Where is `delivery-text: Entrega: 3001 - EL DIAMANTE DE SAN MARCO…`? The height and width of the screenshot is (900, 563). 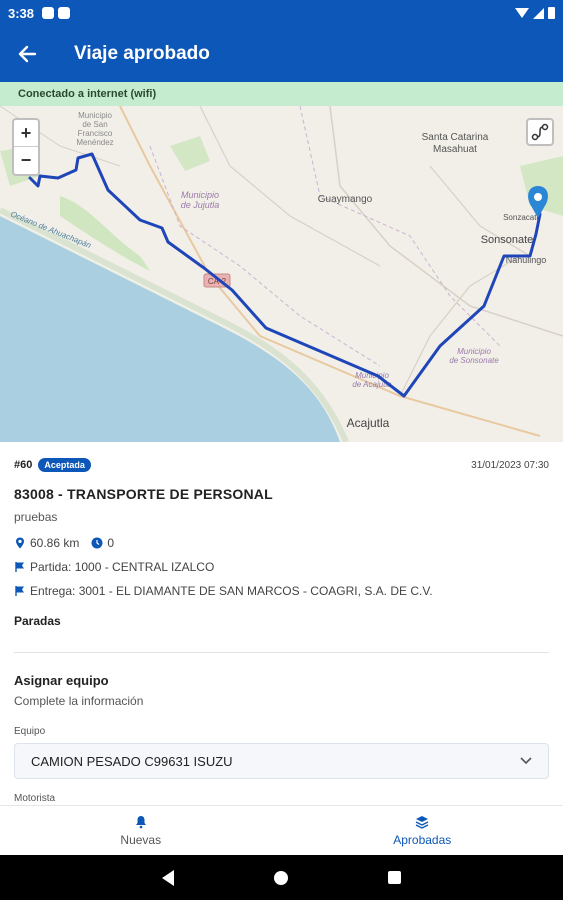 delivery-text: Entrega: 3001 - EL DIAMANTE DE SAN MARCO… is located at coordinates (231, 591).